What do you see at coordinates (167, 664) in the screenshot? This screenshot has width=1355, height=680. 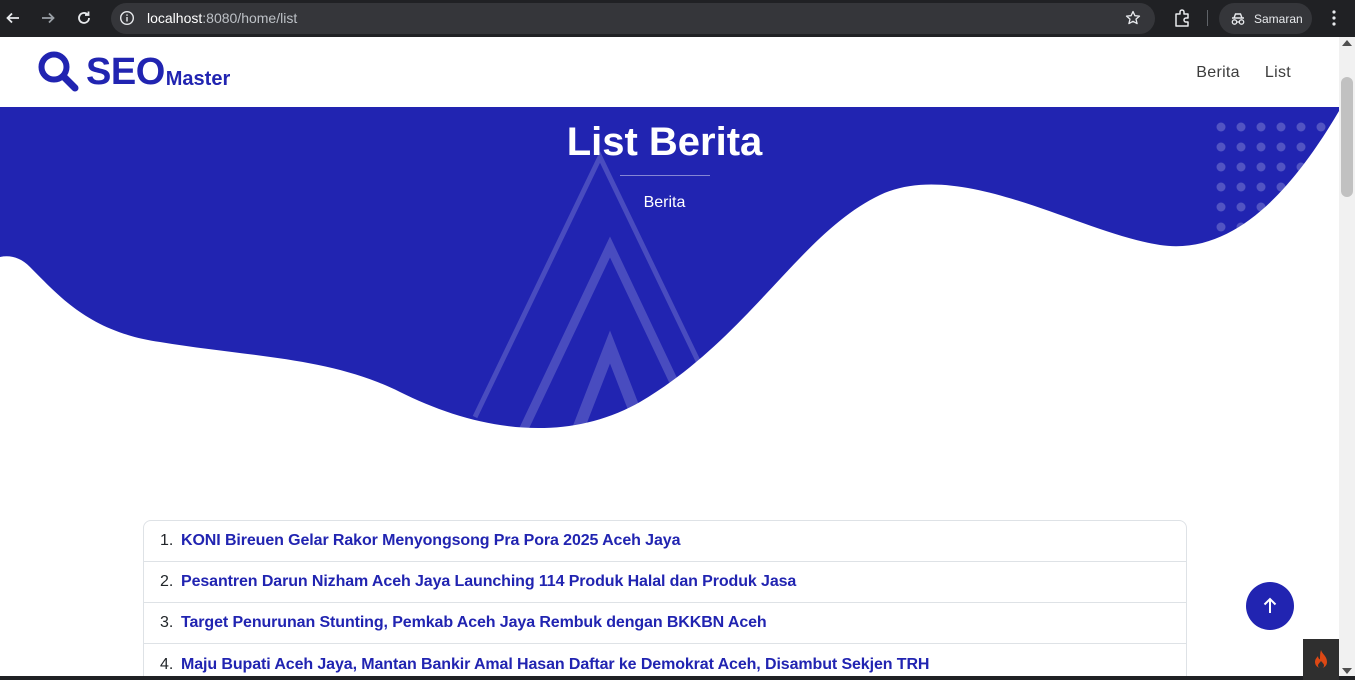 I see `item-number: 4.` at bounding box center [167, 664].